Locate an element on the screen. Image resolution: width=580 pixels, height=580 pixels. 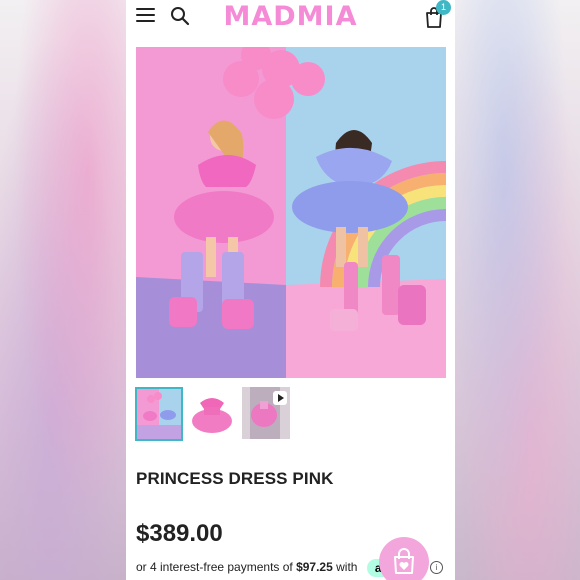
site-header: MADMIA 1 is located at coordinates (290, 17).